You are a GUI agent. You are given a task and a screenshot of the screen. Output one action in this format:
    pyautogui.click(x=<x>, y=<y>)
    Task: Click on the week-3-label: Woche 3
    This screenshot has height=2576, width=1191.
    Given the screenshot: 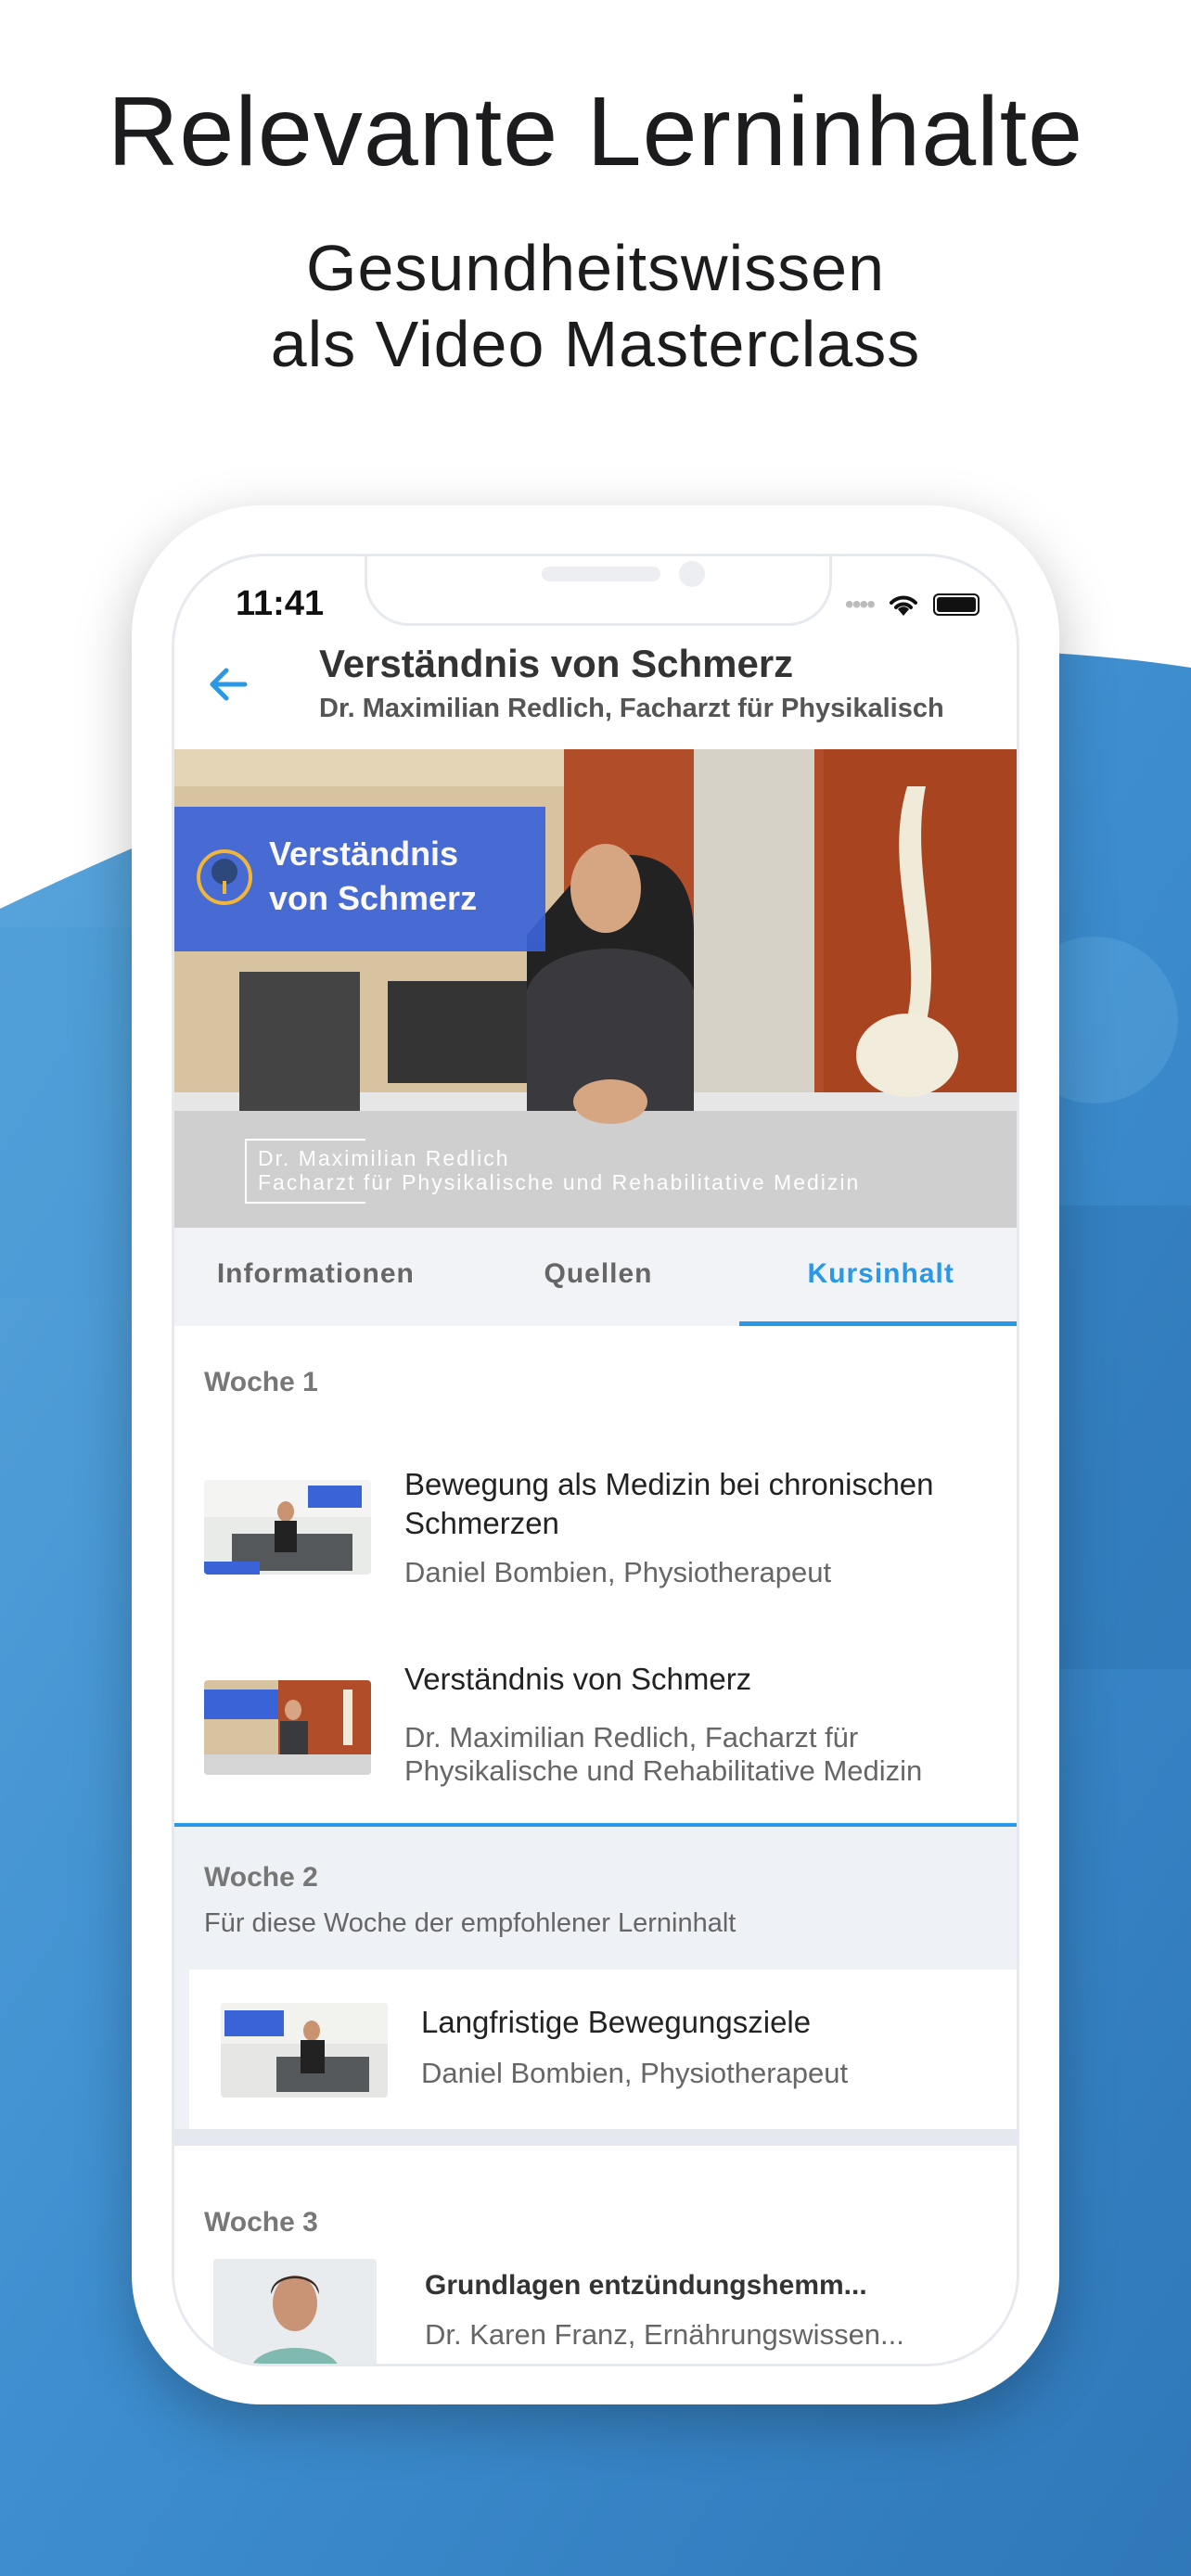 What is the action you would take?
    pyautogui.click(x=261, y=2222)
    